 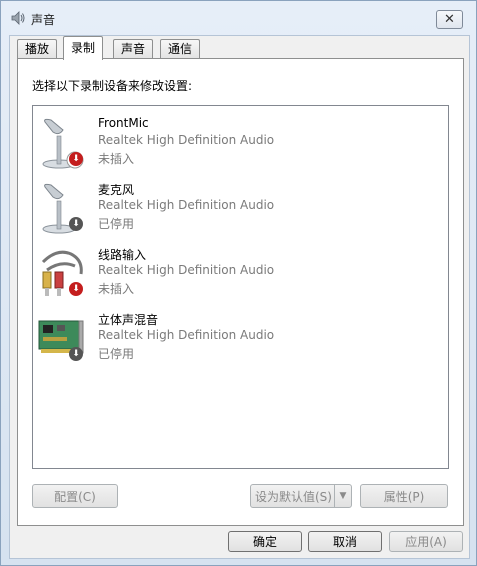 What do you see at coordinates (426, 541) in the screenshot?
I see `apply-button: 应用(A)` at bounding box center [426, 541].